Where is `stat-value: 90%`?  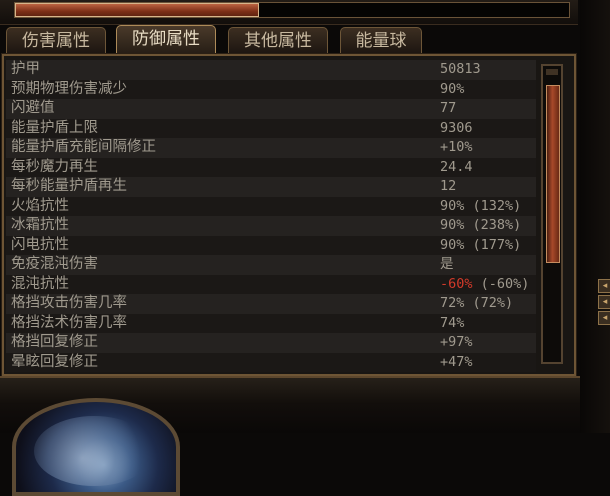
stat-value: 90% is located at coordinates (452, 88).